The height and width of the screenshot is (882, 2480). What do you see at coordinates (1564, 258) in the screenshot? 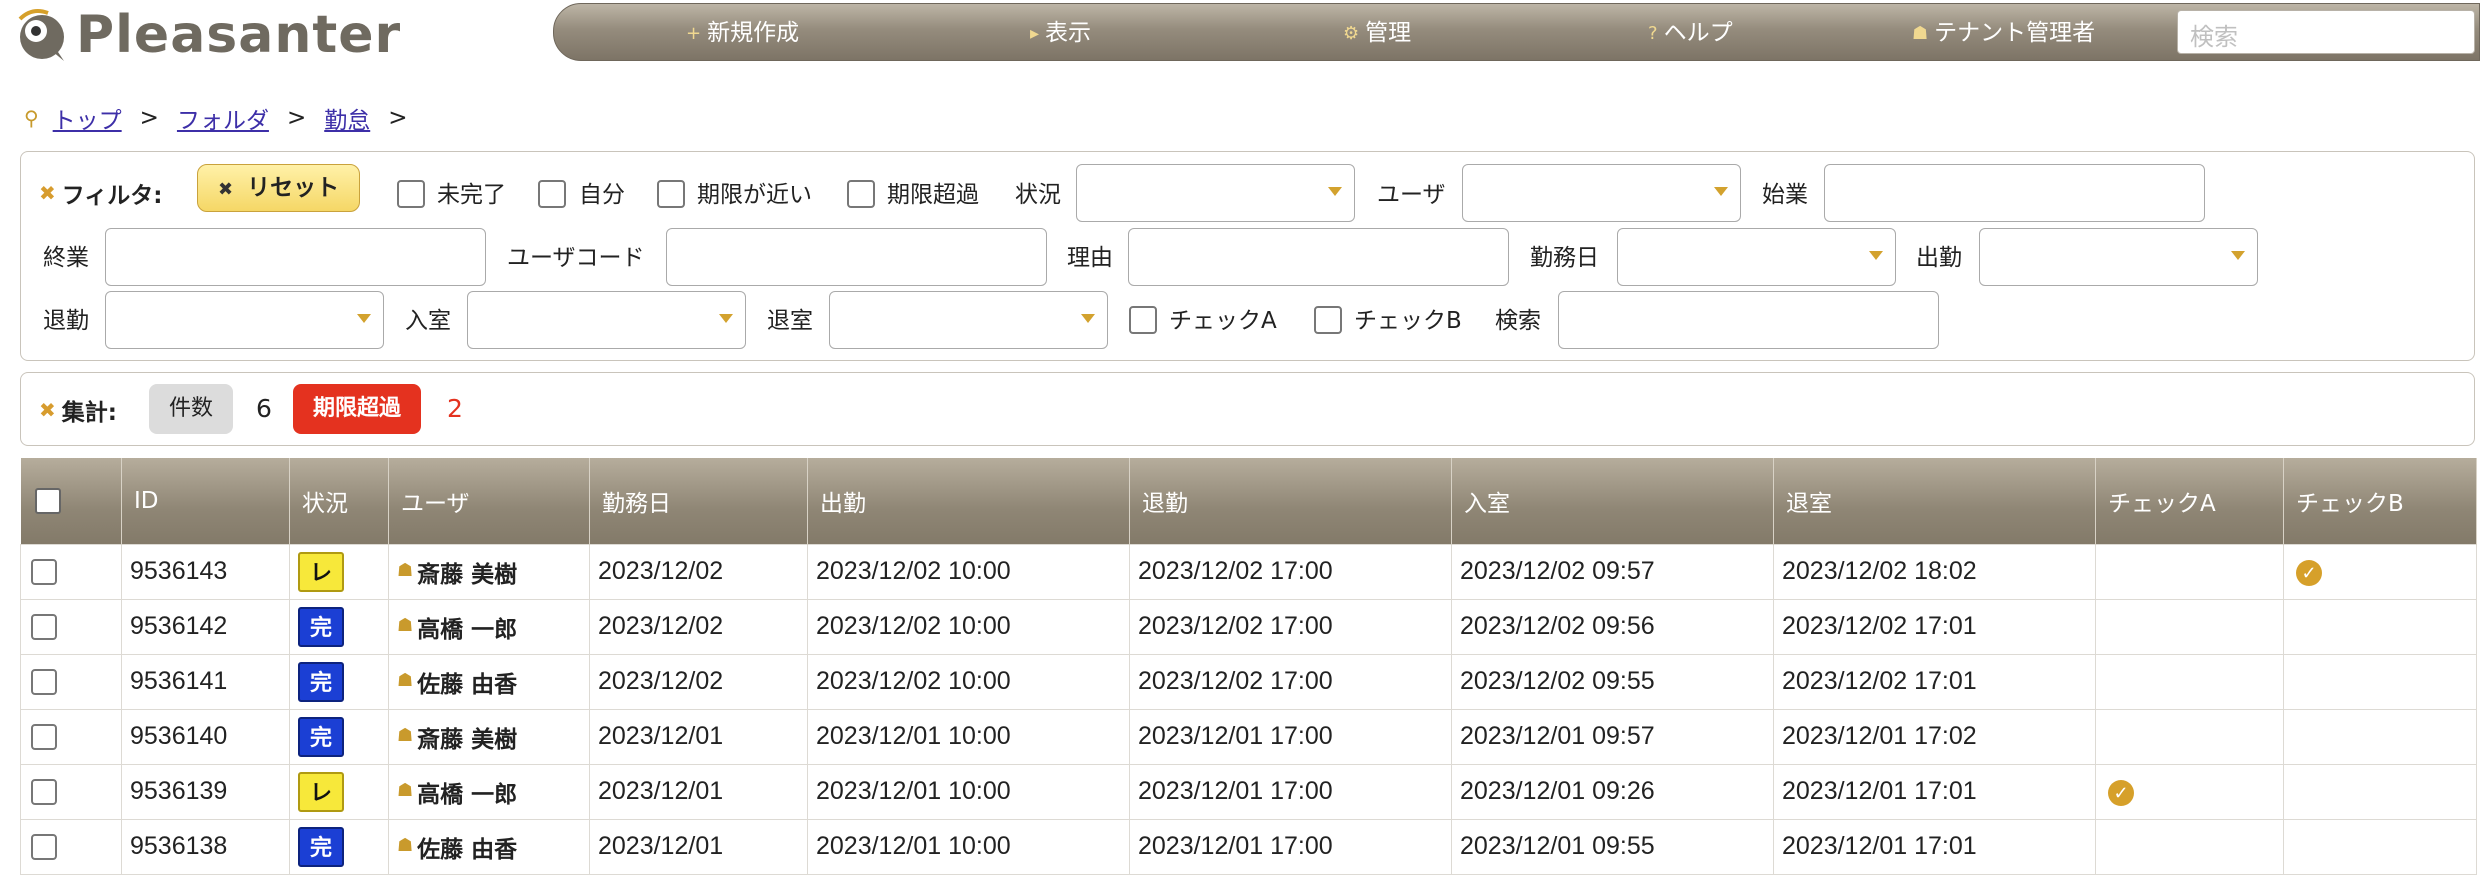
I see `work-date-filter-label: 勤務日` at bounding box center [1564, 258].